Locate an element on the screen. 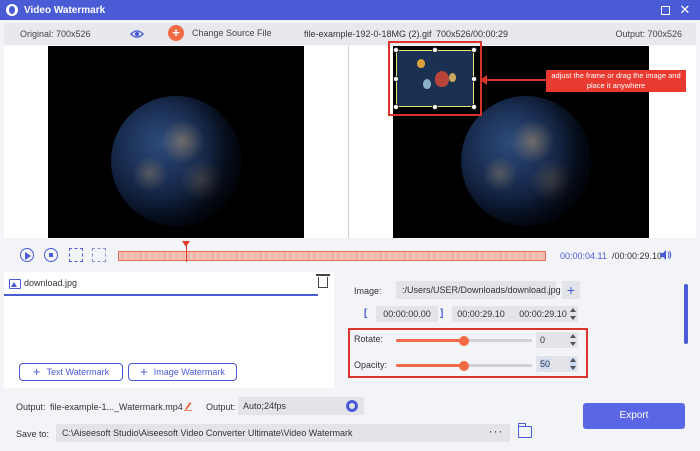 The image size is (700, 451). duration-field: 00:00:29.10 is located at coordinates (543, 314).